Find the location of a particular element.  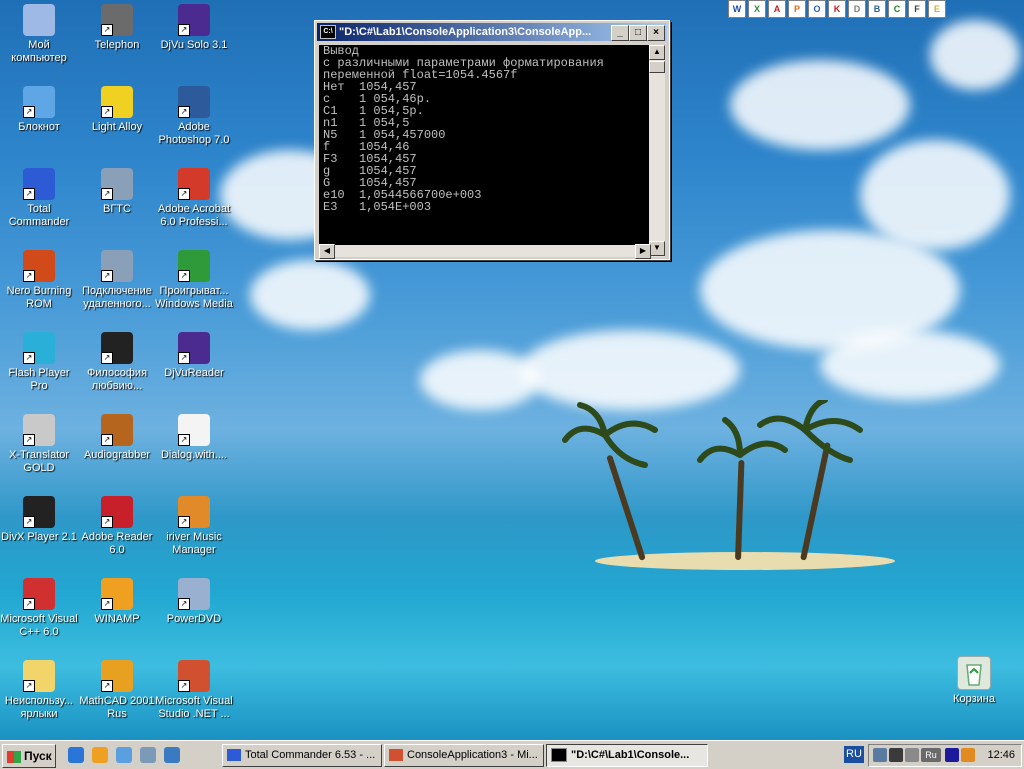

keyboard-tray-icon is located at coordinates (896, 755).